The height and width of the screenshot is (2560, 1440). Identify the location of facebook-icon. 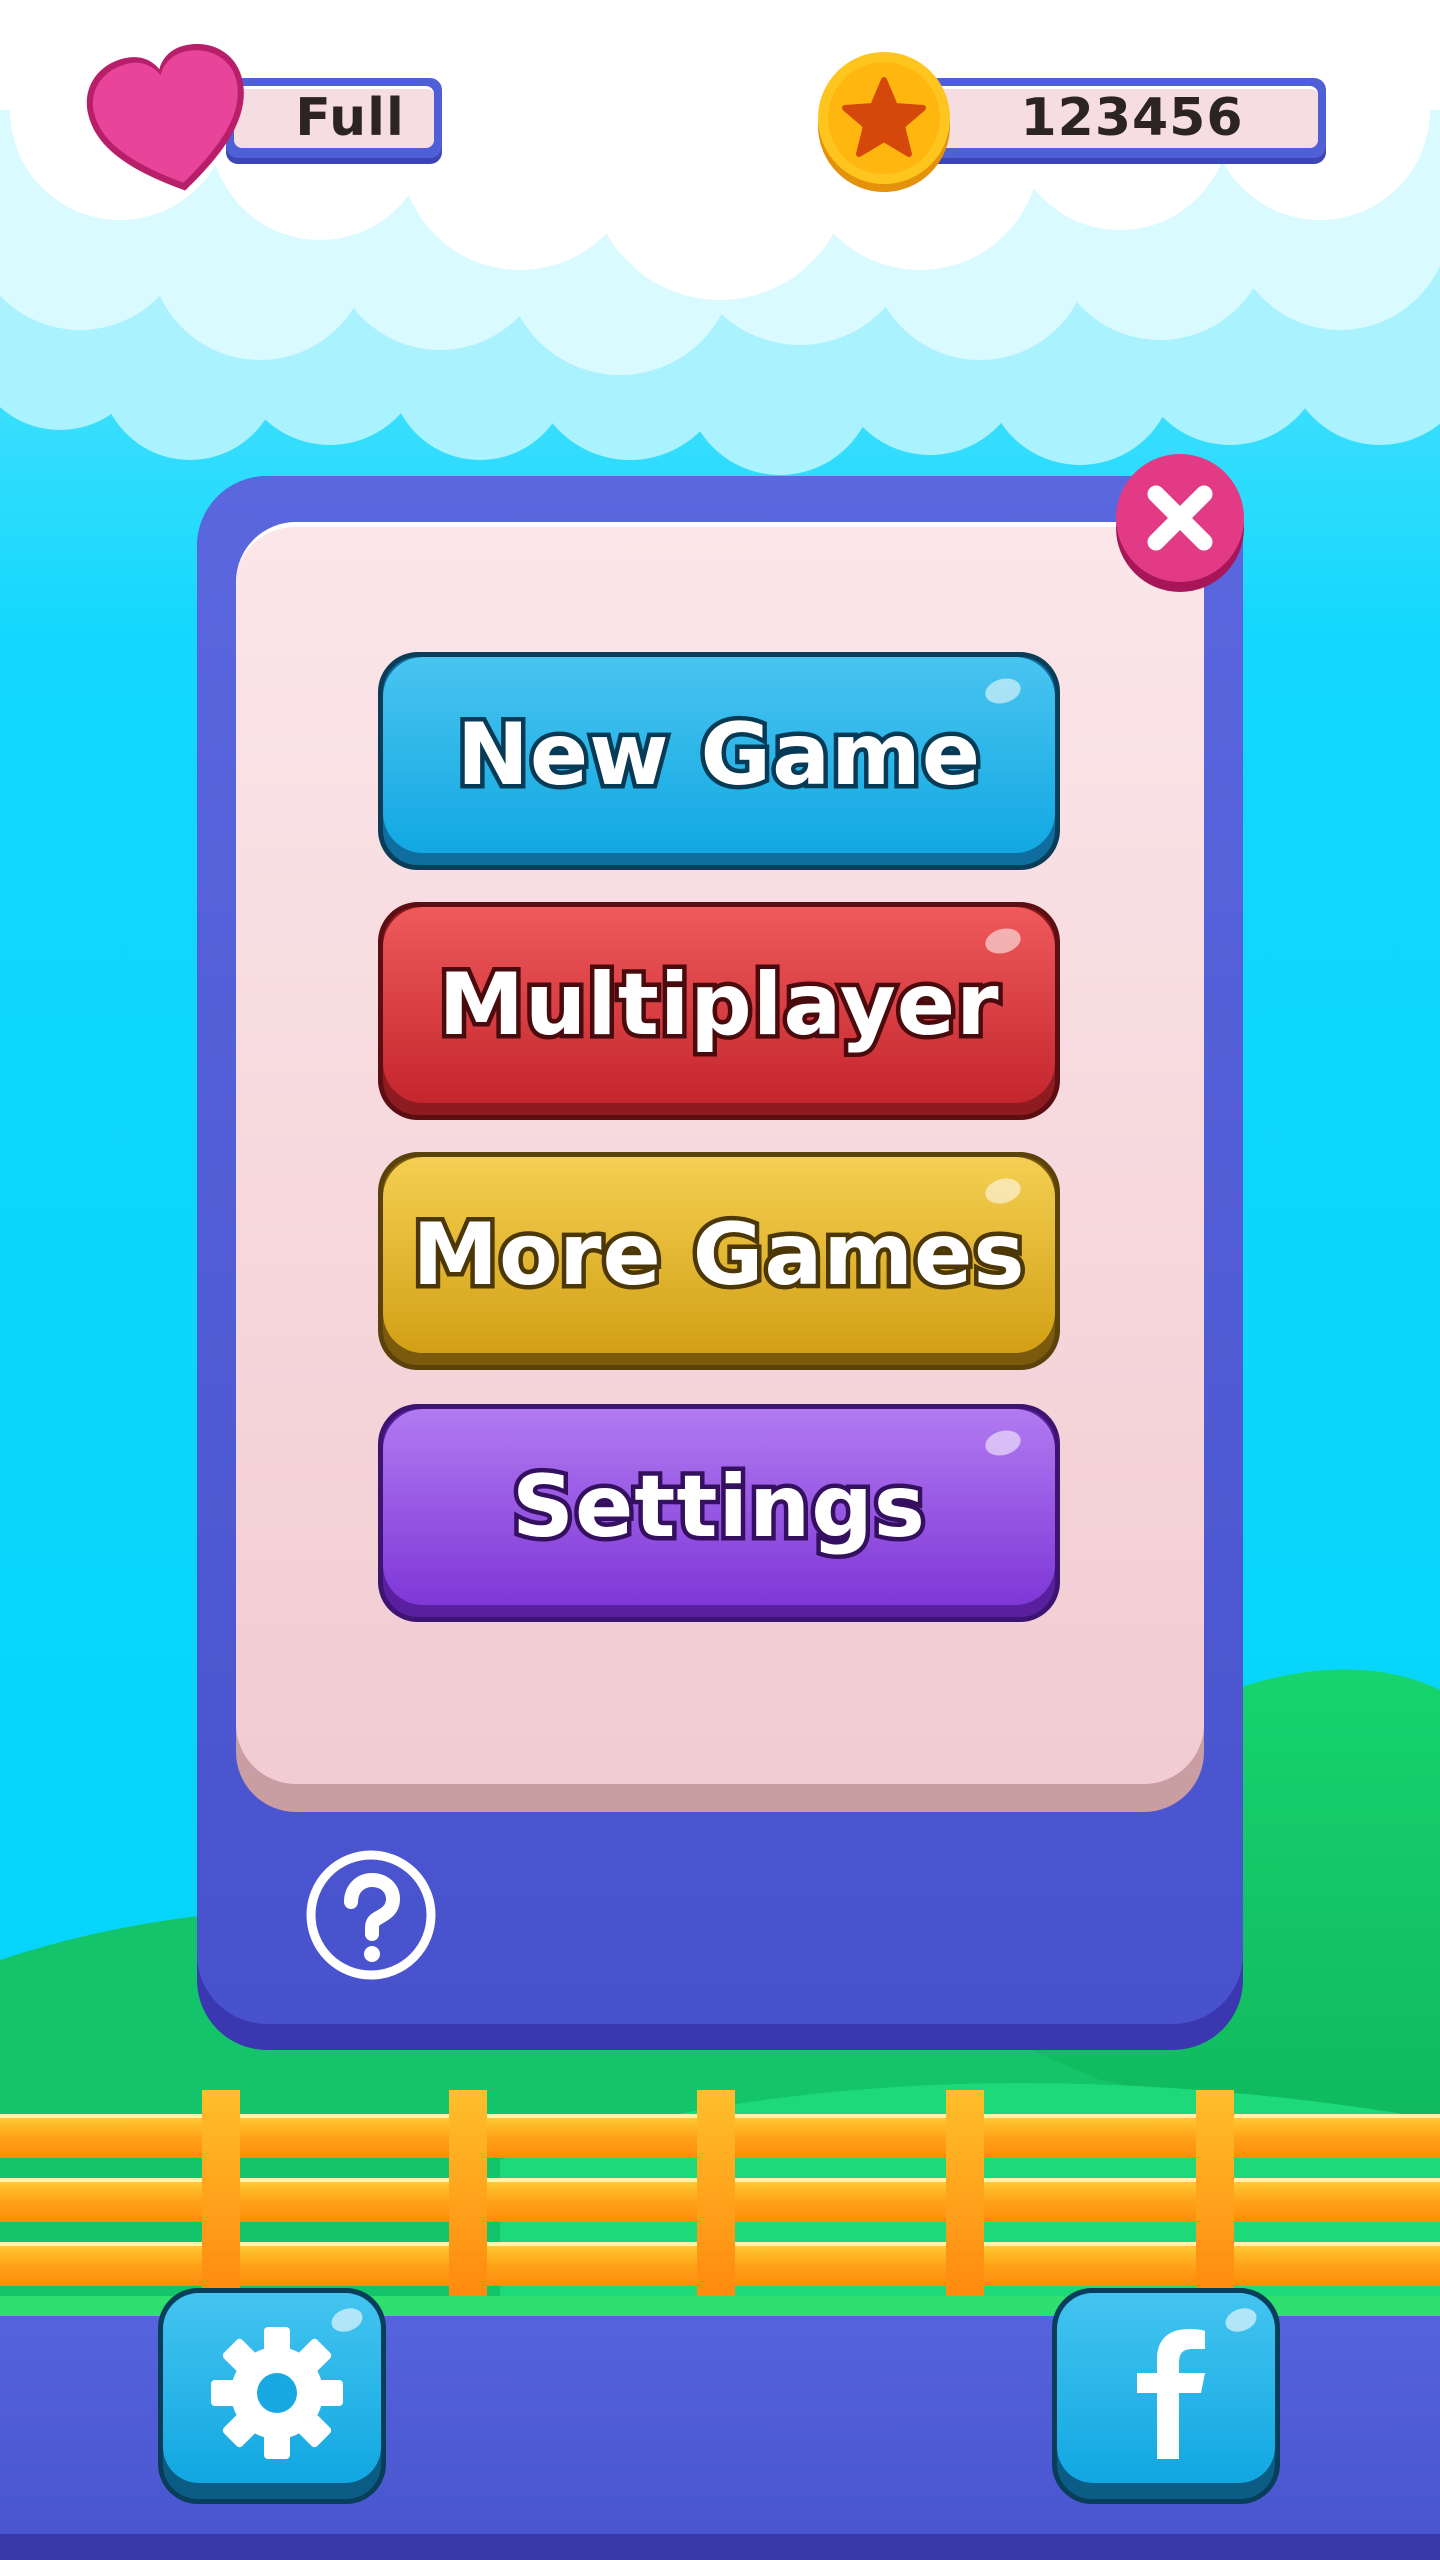
(1171, 2394).